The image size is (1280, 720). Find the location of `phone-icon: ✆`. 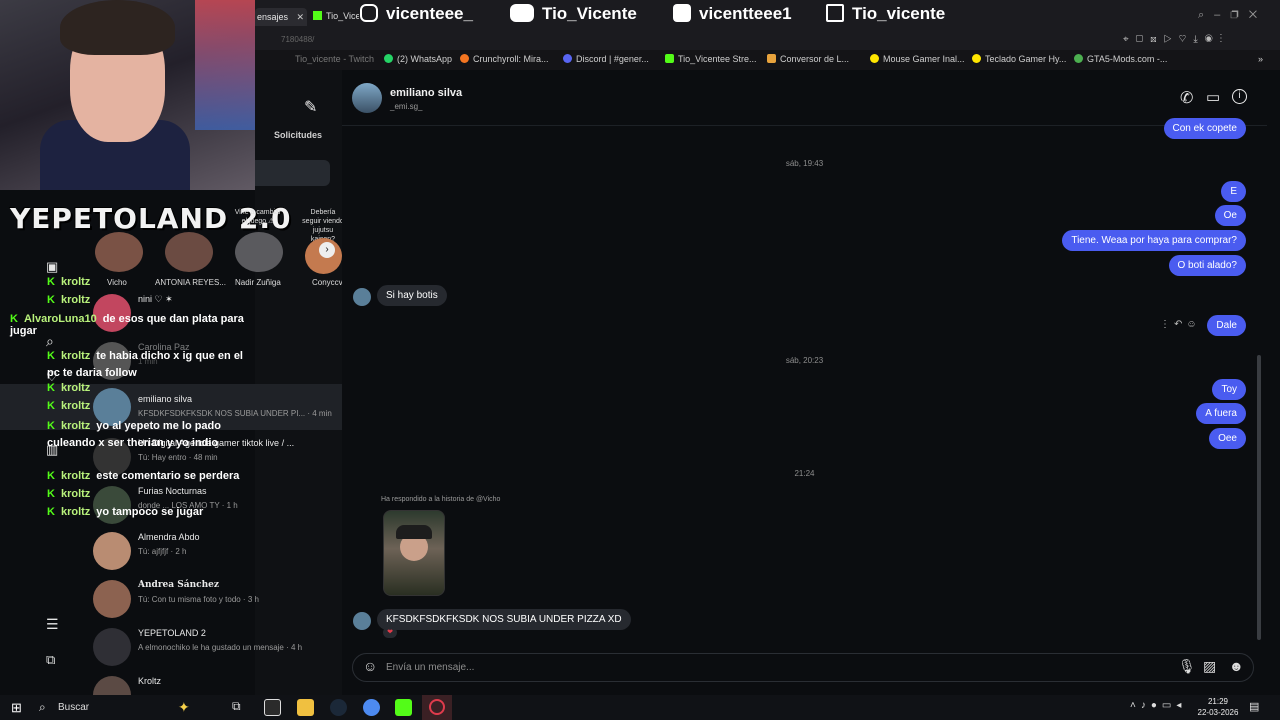

phone-icon: ✆ is located at coordinates (1186, 98).